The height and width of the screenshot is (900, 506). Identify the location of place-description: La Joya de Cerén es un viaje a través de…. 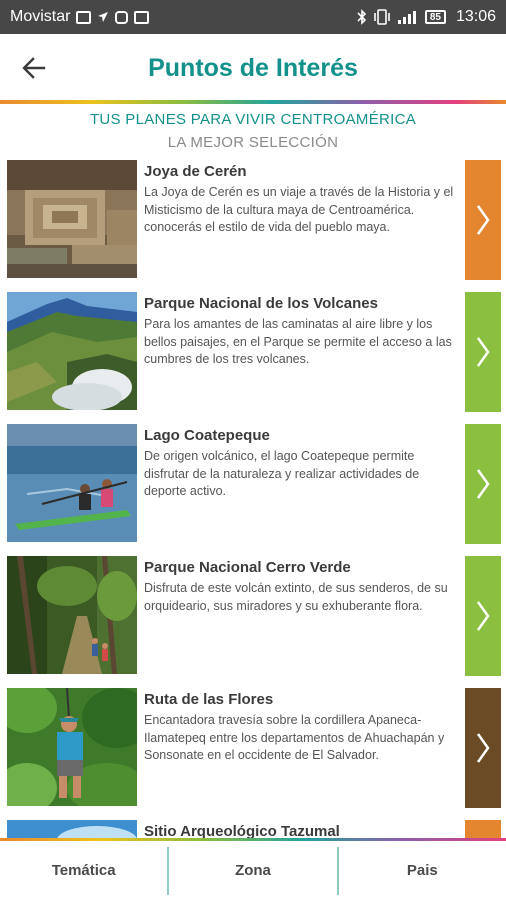
(299, 209).